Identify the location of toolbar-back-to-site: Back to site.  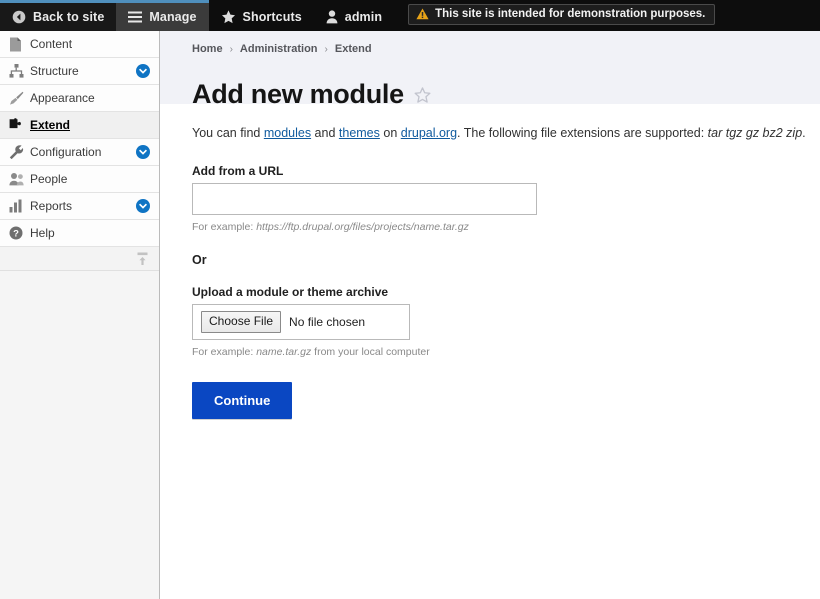
(58, 15).